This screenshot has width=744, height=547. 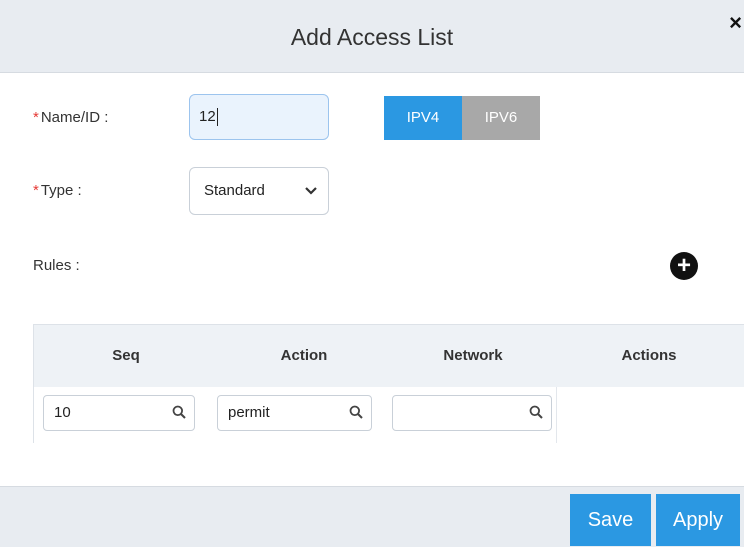 What do you see at coordinates (735, 23) in the screenshot?
I see `close-icon: ×` at bounding box center [735, 23].